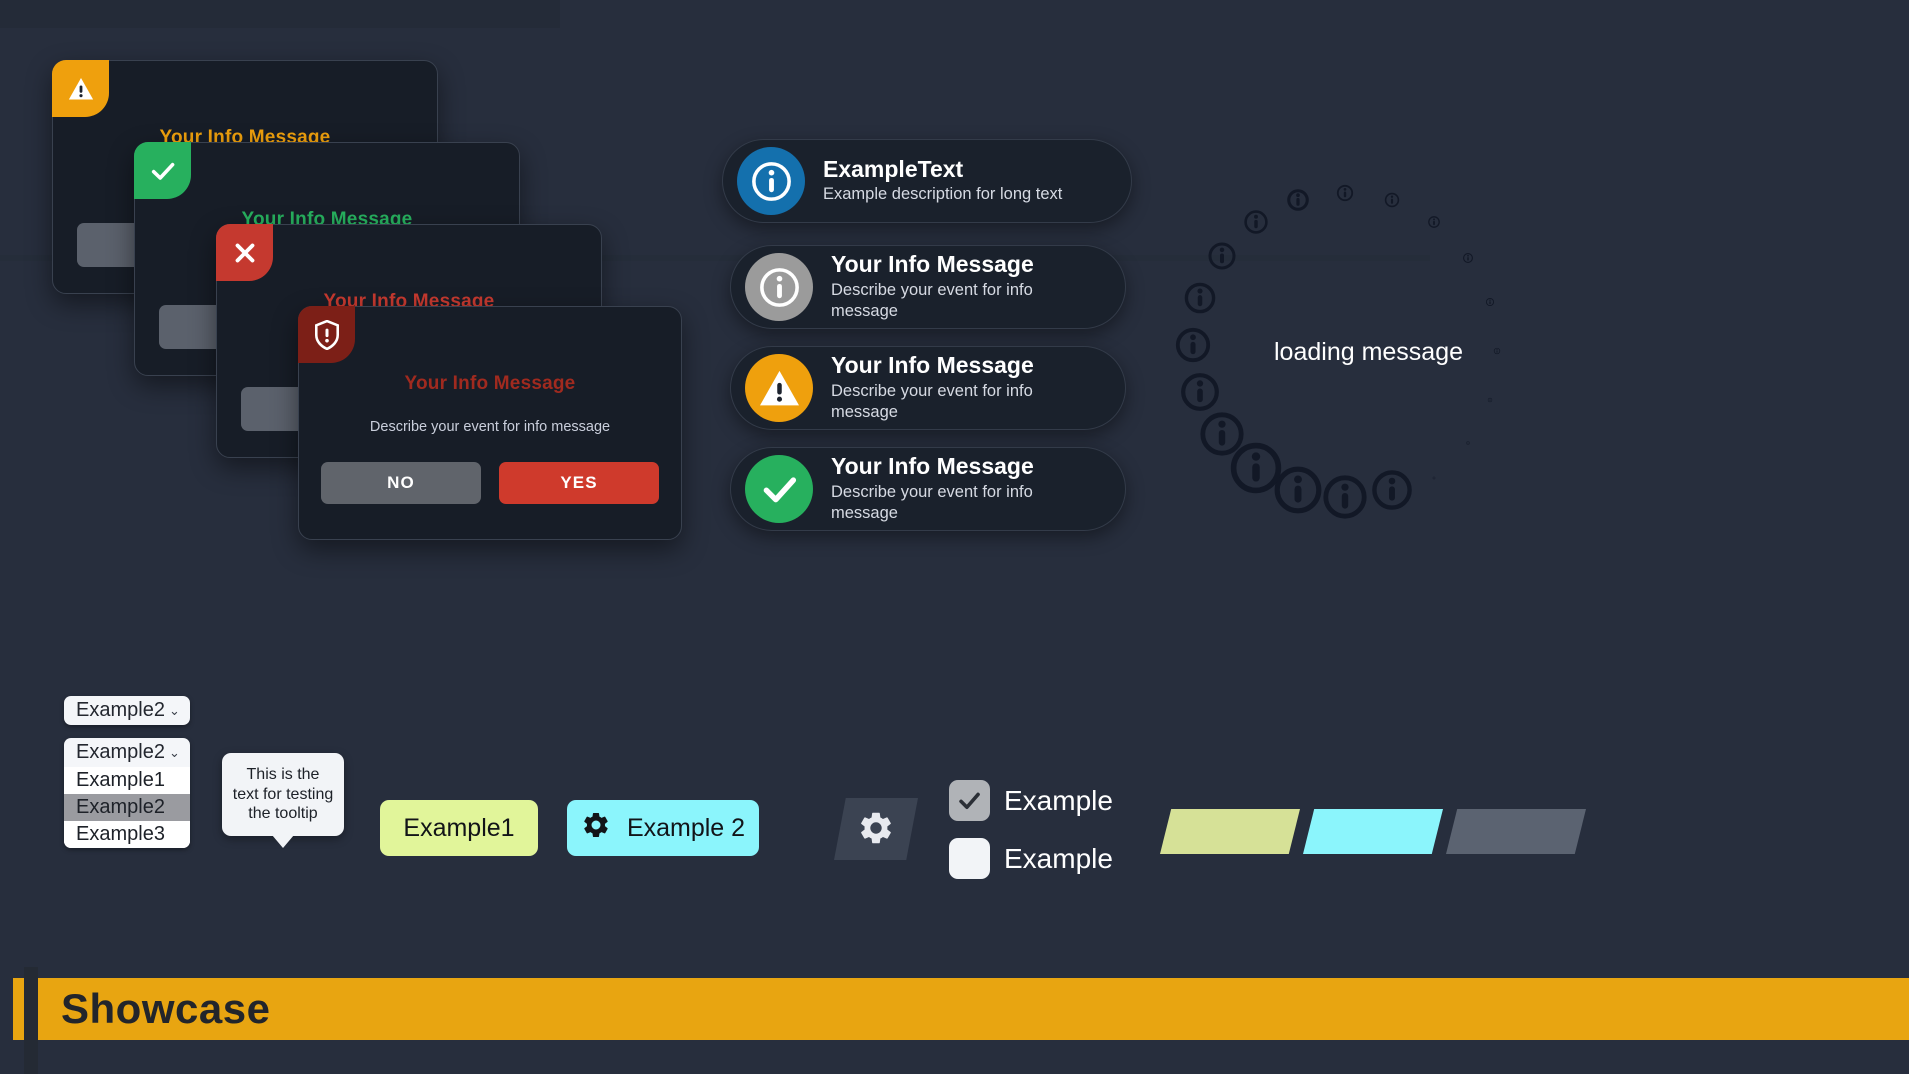  Describe the element at coordinates (283, 800) in the screenshot. I see `tooltip: This is the text for testing the tooltip` at that location.